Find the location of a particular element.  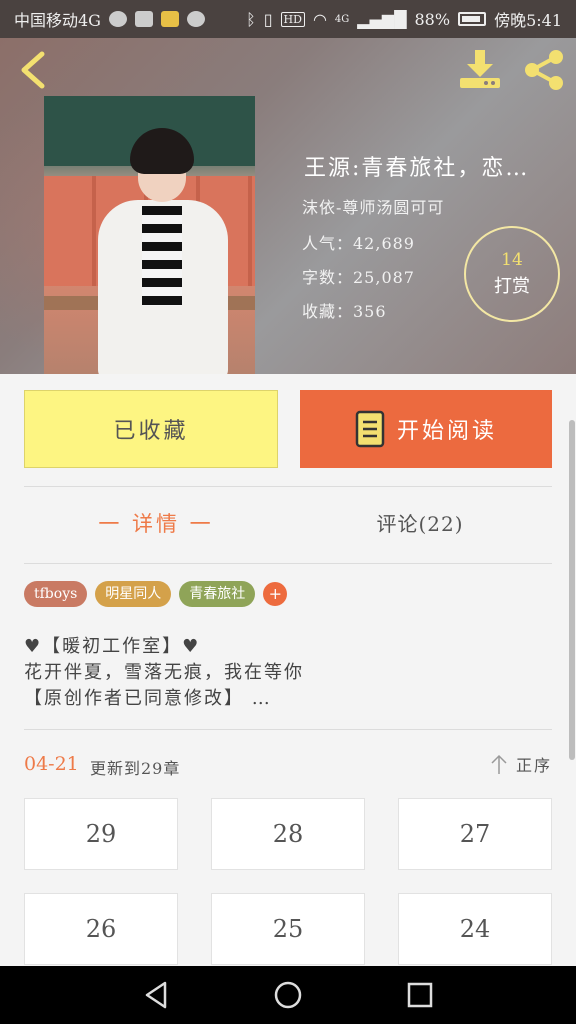

back-arrow-icon is located at coordinates (33, 70).